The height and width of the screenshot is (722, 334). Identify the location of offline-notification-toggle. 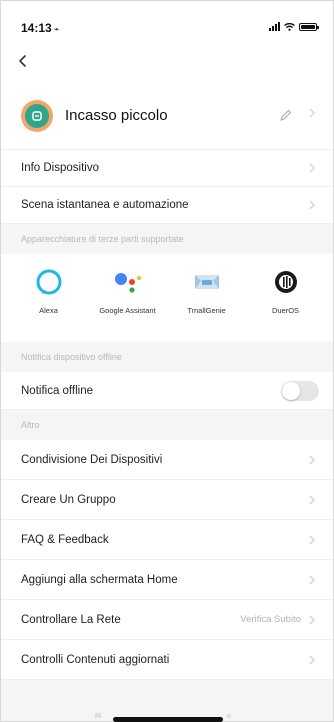
(300, 391).